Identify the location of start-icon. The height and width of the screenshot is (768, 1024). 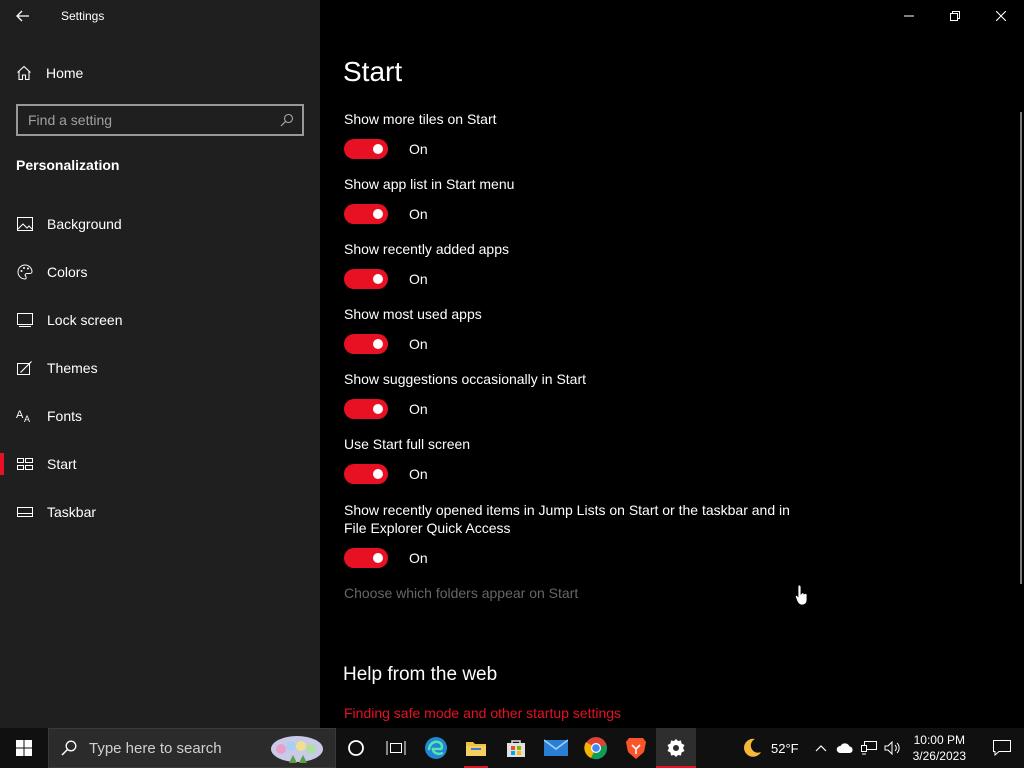
(25, 464).